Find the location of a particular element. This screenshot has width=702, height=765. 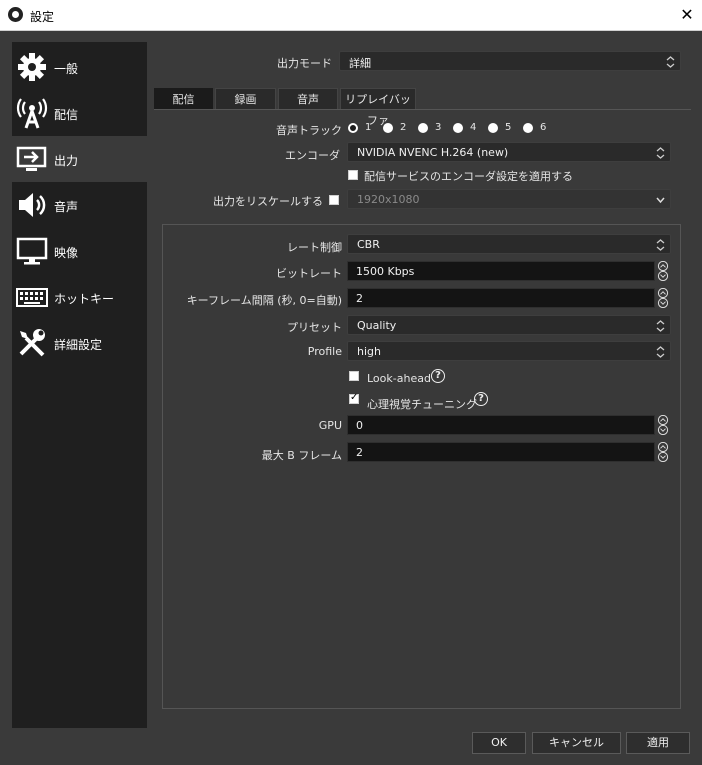

sidebar-item-hotkeys: ホットキー is located at coordinates (79, 297).